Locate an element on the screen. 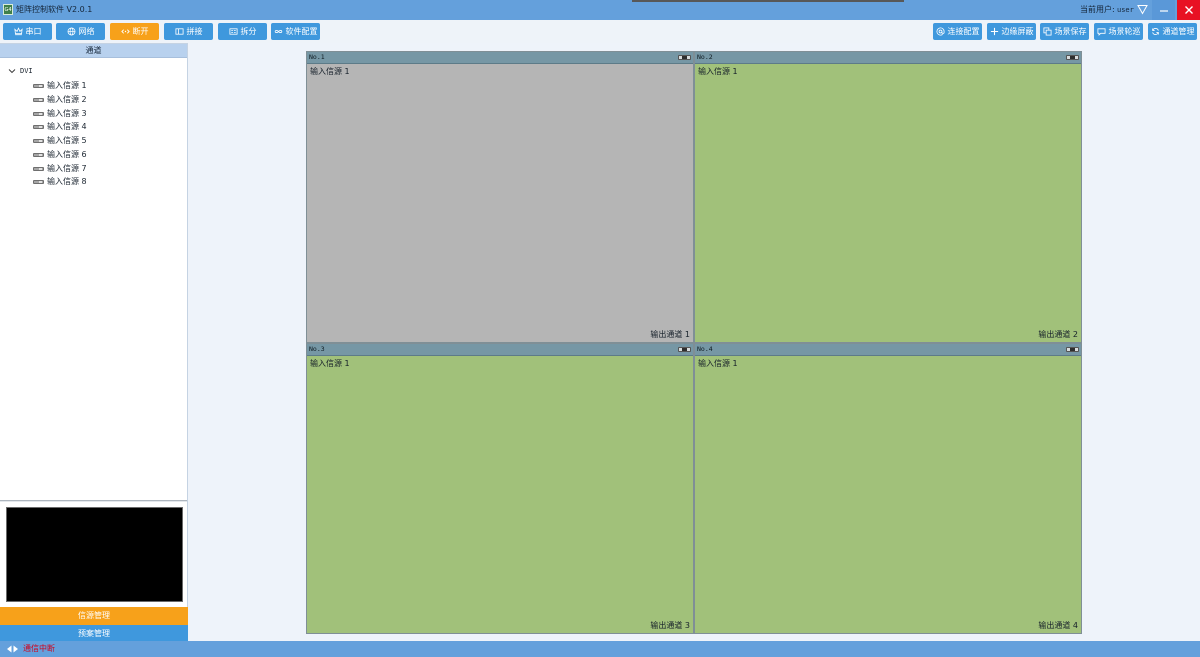 This screenshot has height=657, width=1200. window-output-channel: 输出通道 3 is located at coordinates (670, 625).